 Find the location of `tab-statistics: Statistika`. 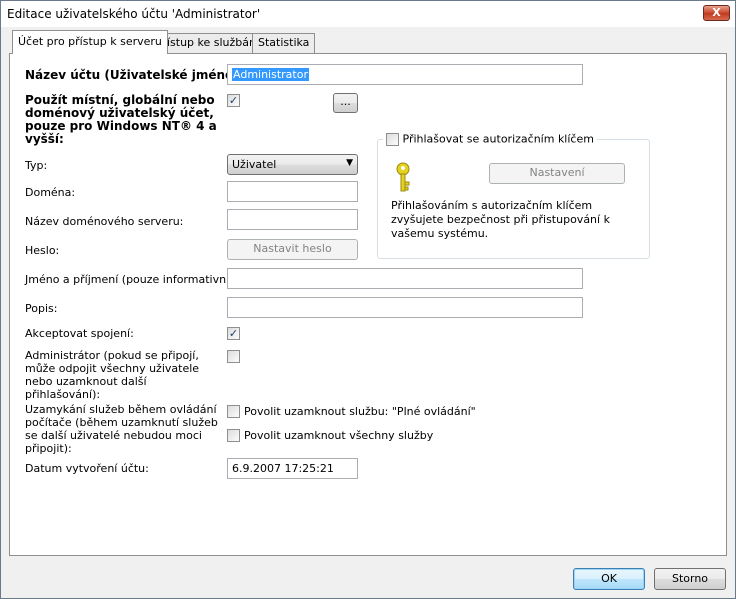

tab-statistics: Statistika is located at coordinates (284, 43).